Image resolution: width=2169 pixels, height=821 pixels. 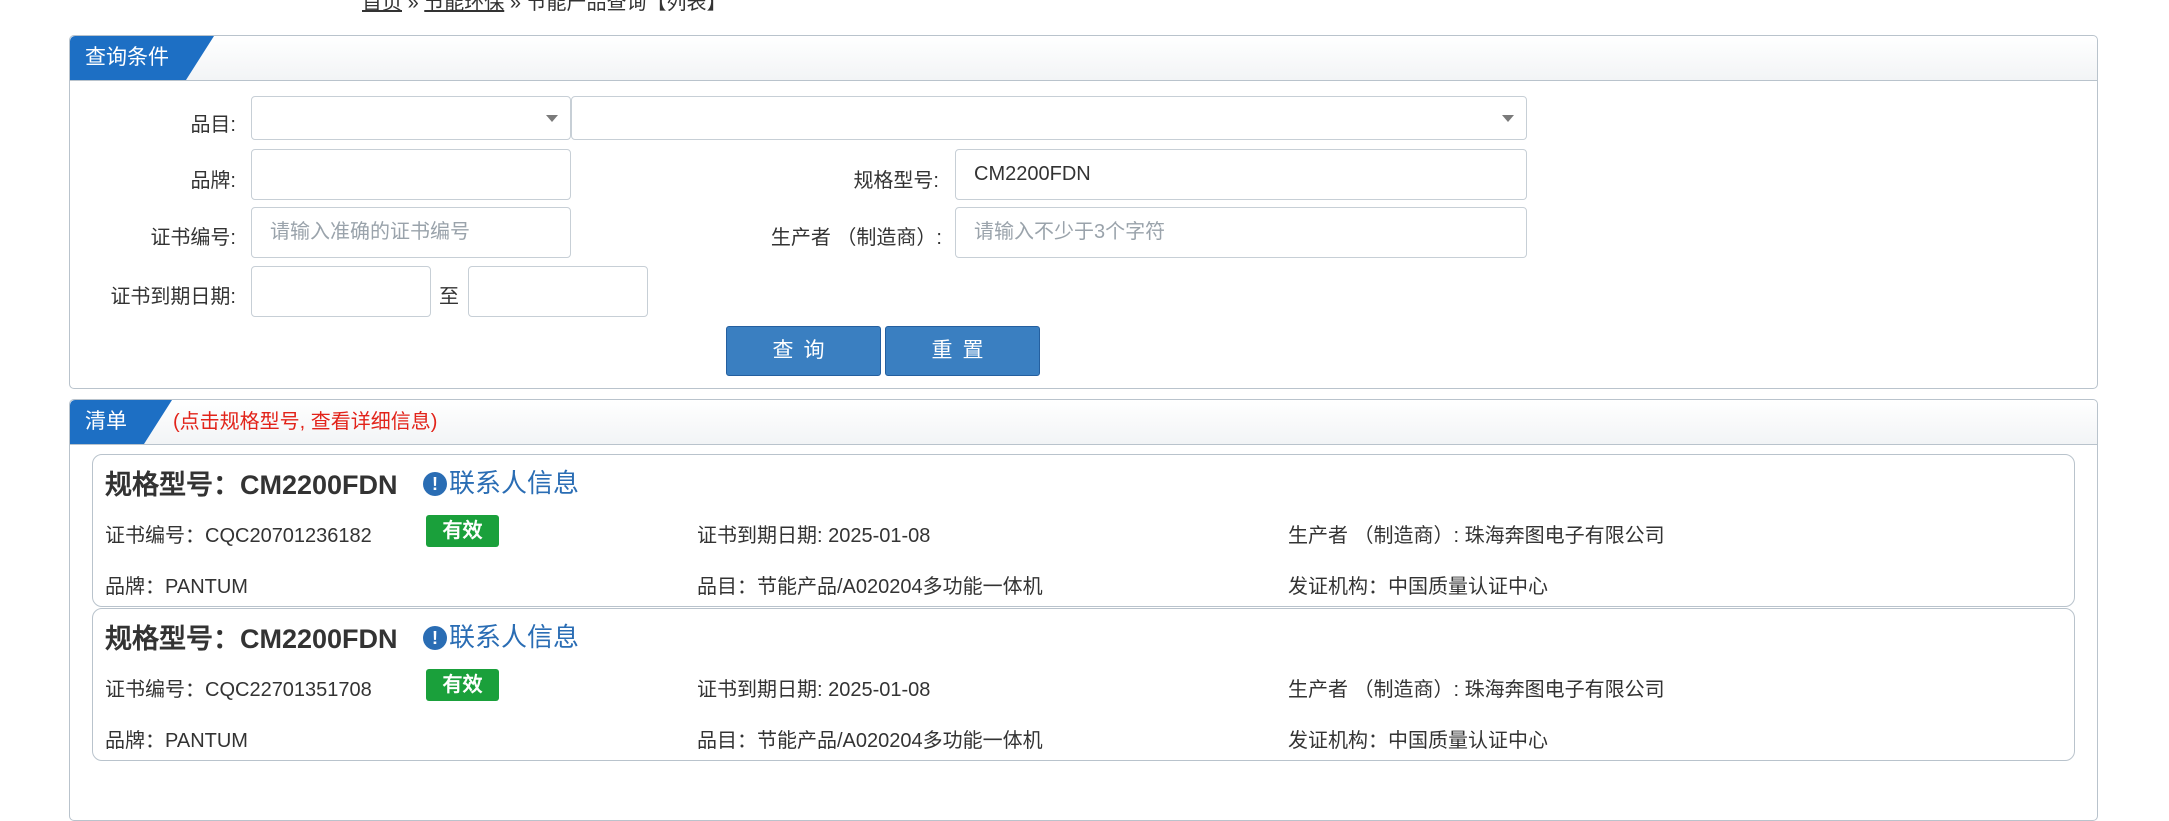 I want to click on cert-no-value: 证书编号：CQC20701236182, so click(x=238, y=536).